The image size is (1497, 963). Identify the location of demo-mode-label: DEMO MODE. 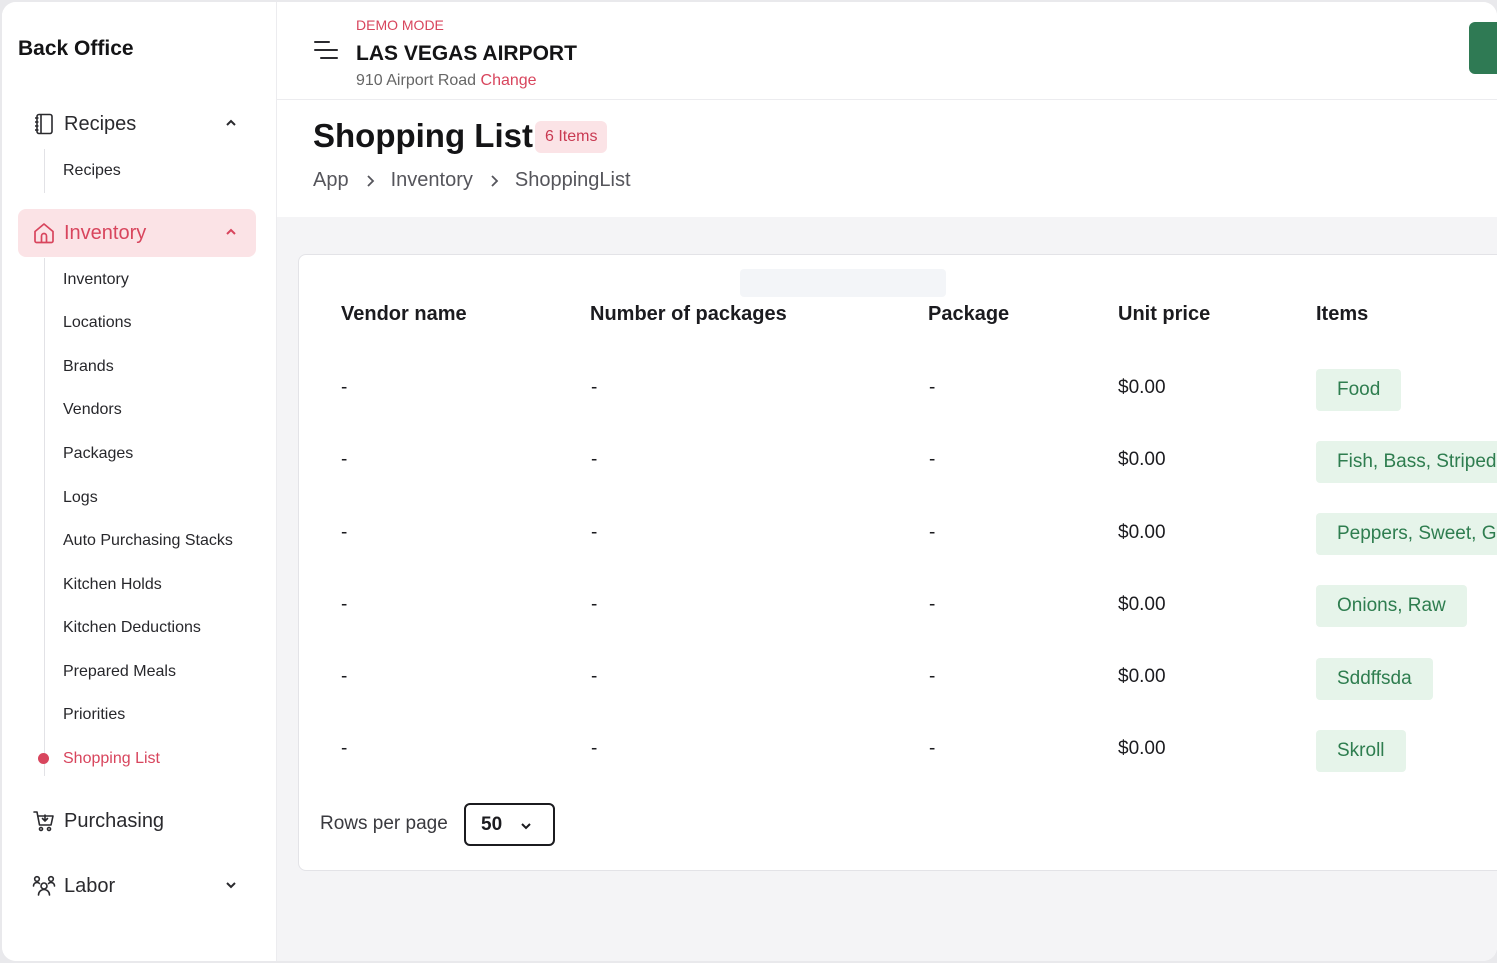
(400, 25).